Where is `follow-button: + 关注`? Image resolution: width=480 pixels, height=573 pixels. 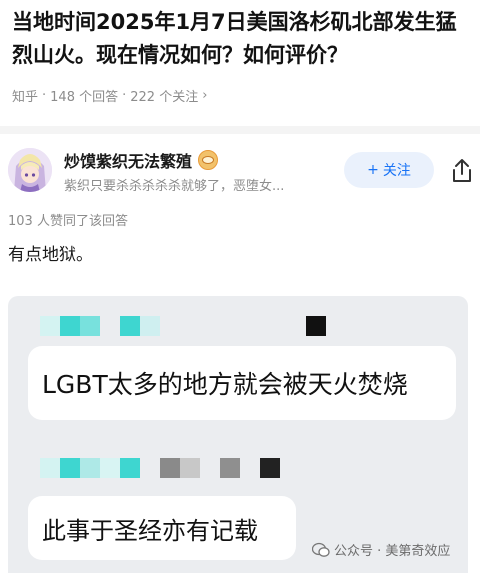
follow-button: + 关注 is located at coordinates (389, 170).